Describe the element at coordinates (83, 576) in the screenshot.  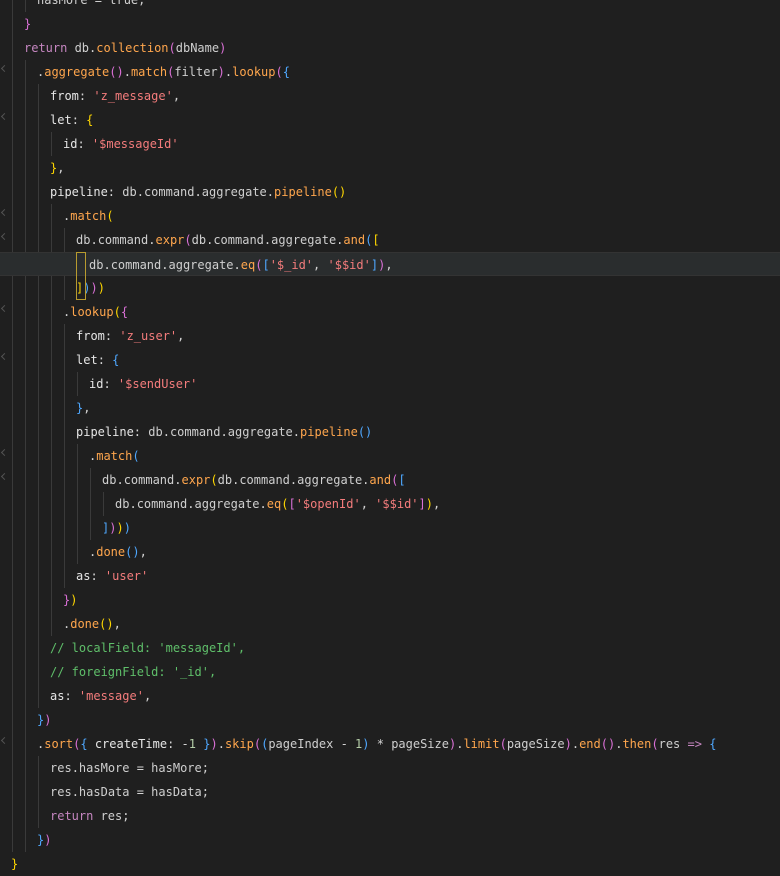
I see `code-token: as` at that location.